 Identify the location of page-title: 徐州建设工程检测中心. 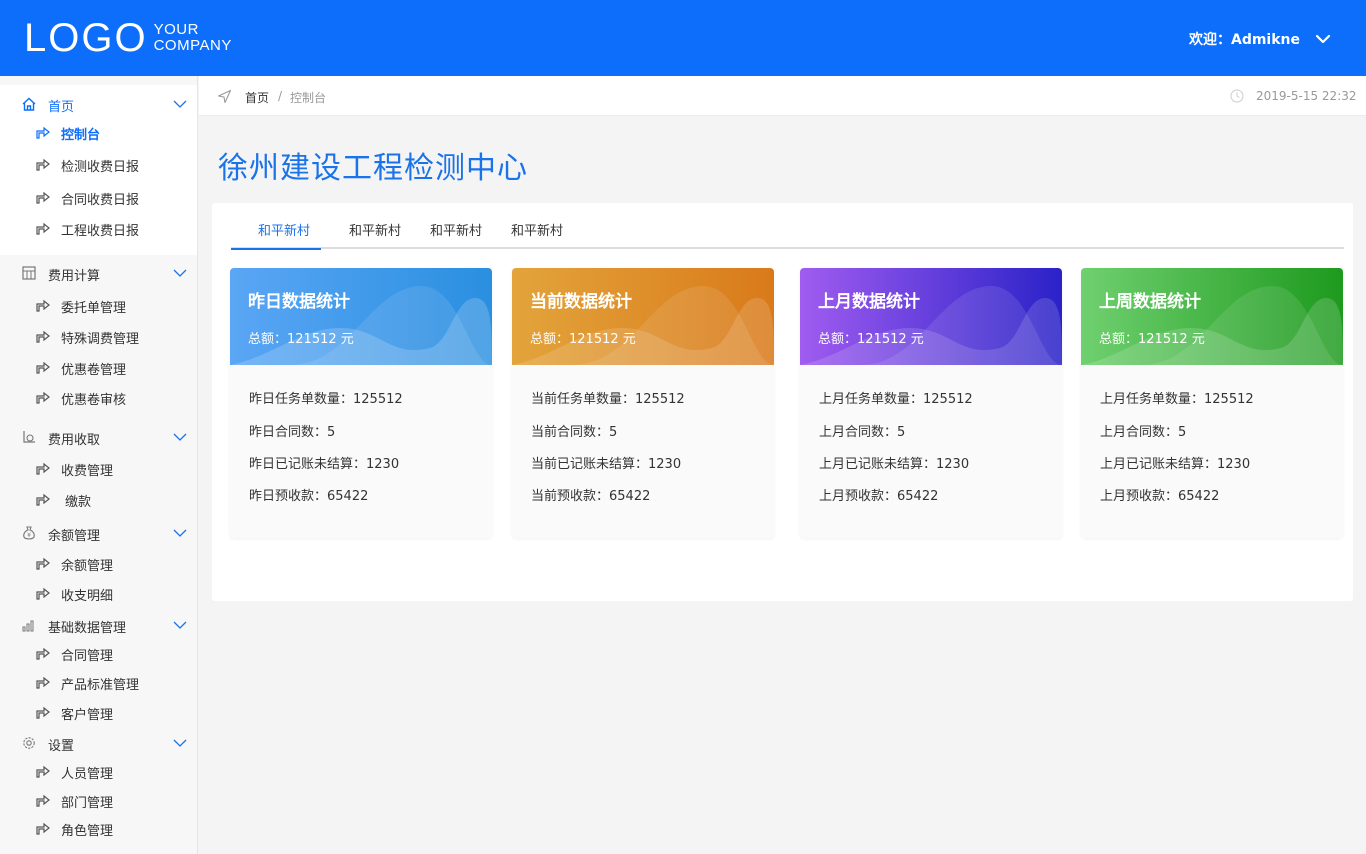
(373, 168).